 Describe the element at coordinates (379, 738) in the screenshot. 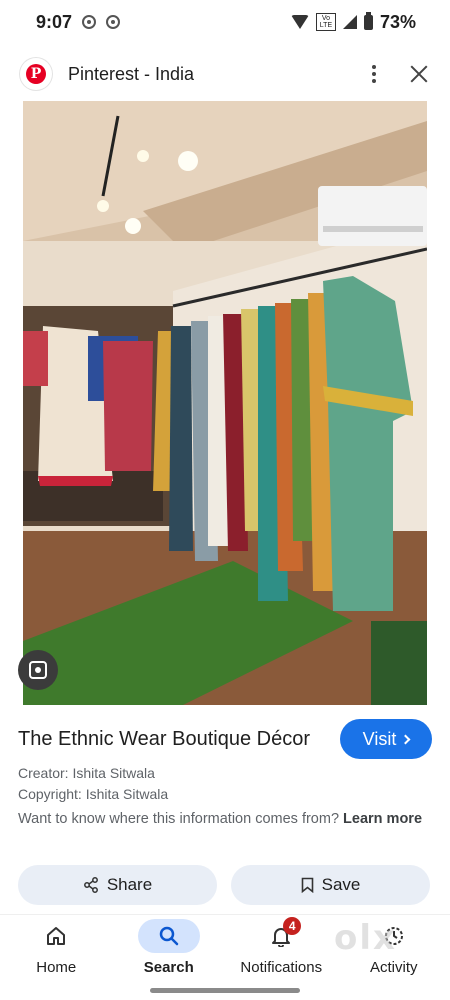

I see `visit-label: Visit` at that location.